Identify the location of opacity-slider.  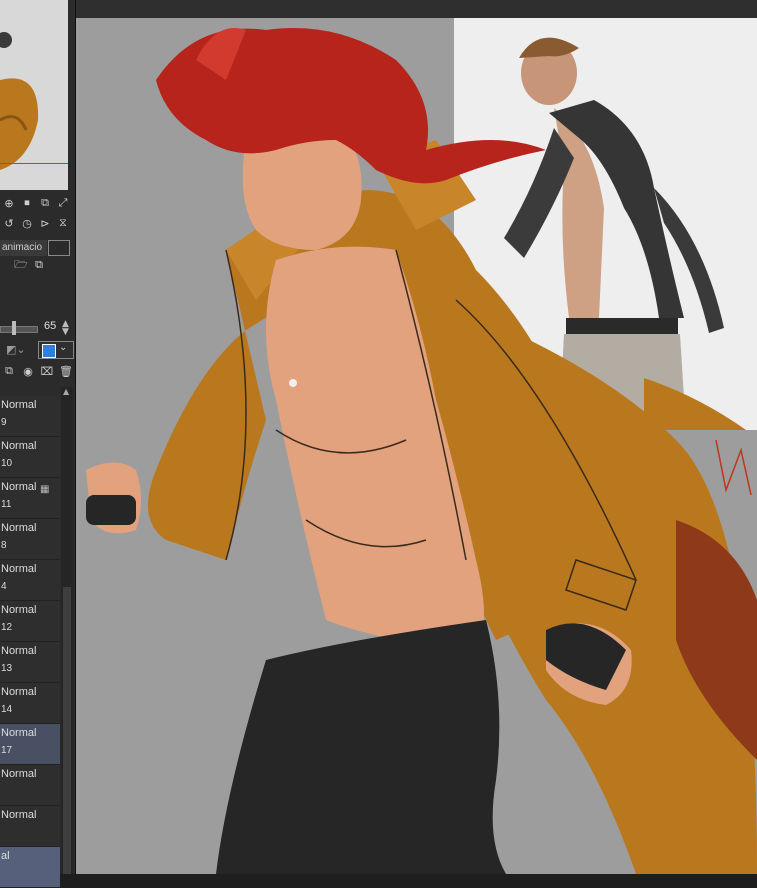
(19, 329).